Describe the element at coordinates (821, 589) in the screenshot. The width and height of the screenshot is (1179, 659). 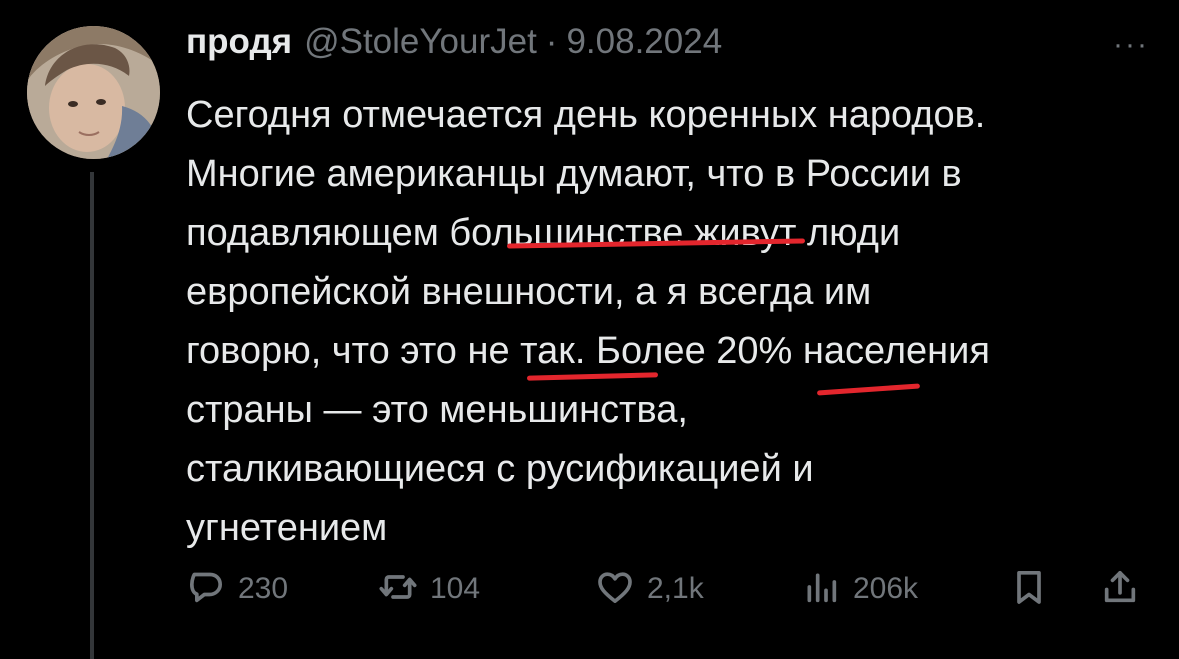
I see `views-icon` at that location.